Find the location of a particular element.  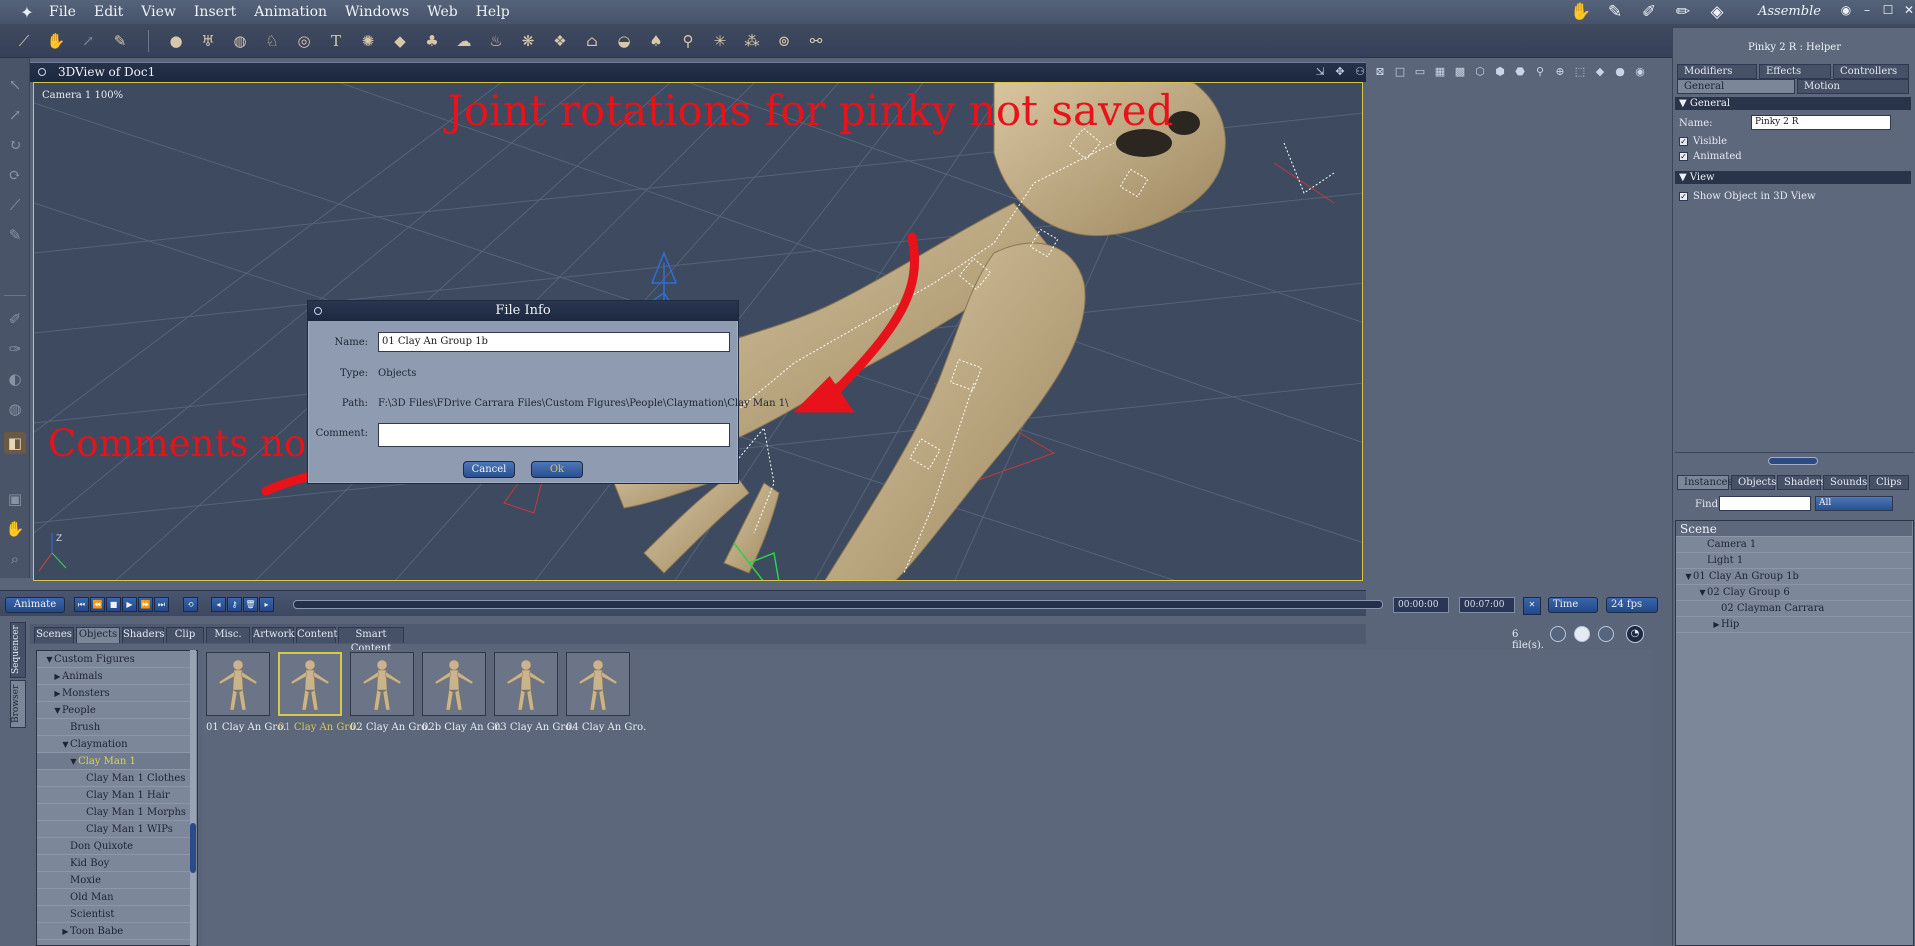

bulb-light-icon: ✳ is located at coordinates (720, 41).